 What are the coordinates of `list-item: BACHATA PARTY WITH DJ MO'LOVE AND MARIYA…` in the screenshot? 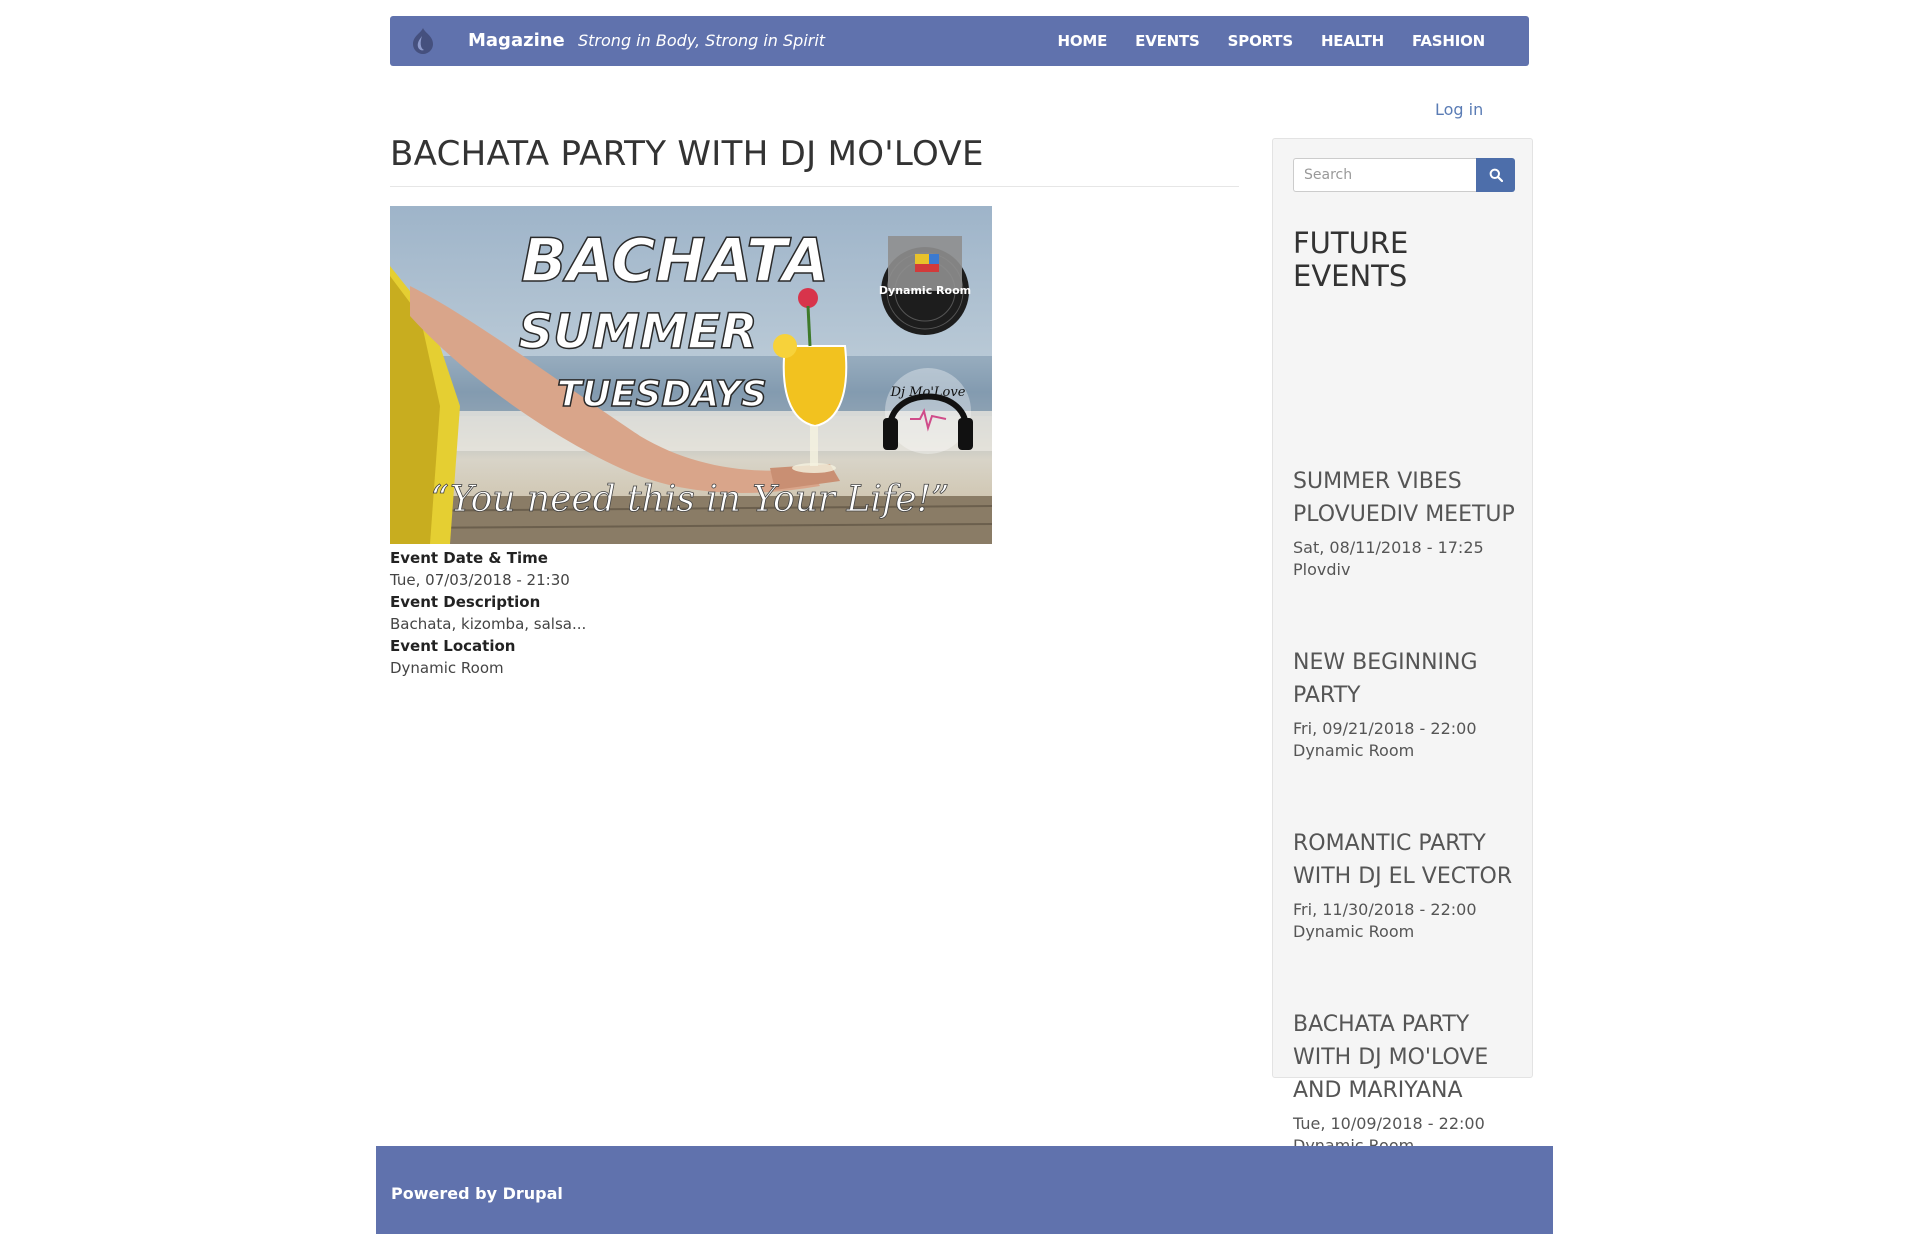 It's located at (1405, 1082).